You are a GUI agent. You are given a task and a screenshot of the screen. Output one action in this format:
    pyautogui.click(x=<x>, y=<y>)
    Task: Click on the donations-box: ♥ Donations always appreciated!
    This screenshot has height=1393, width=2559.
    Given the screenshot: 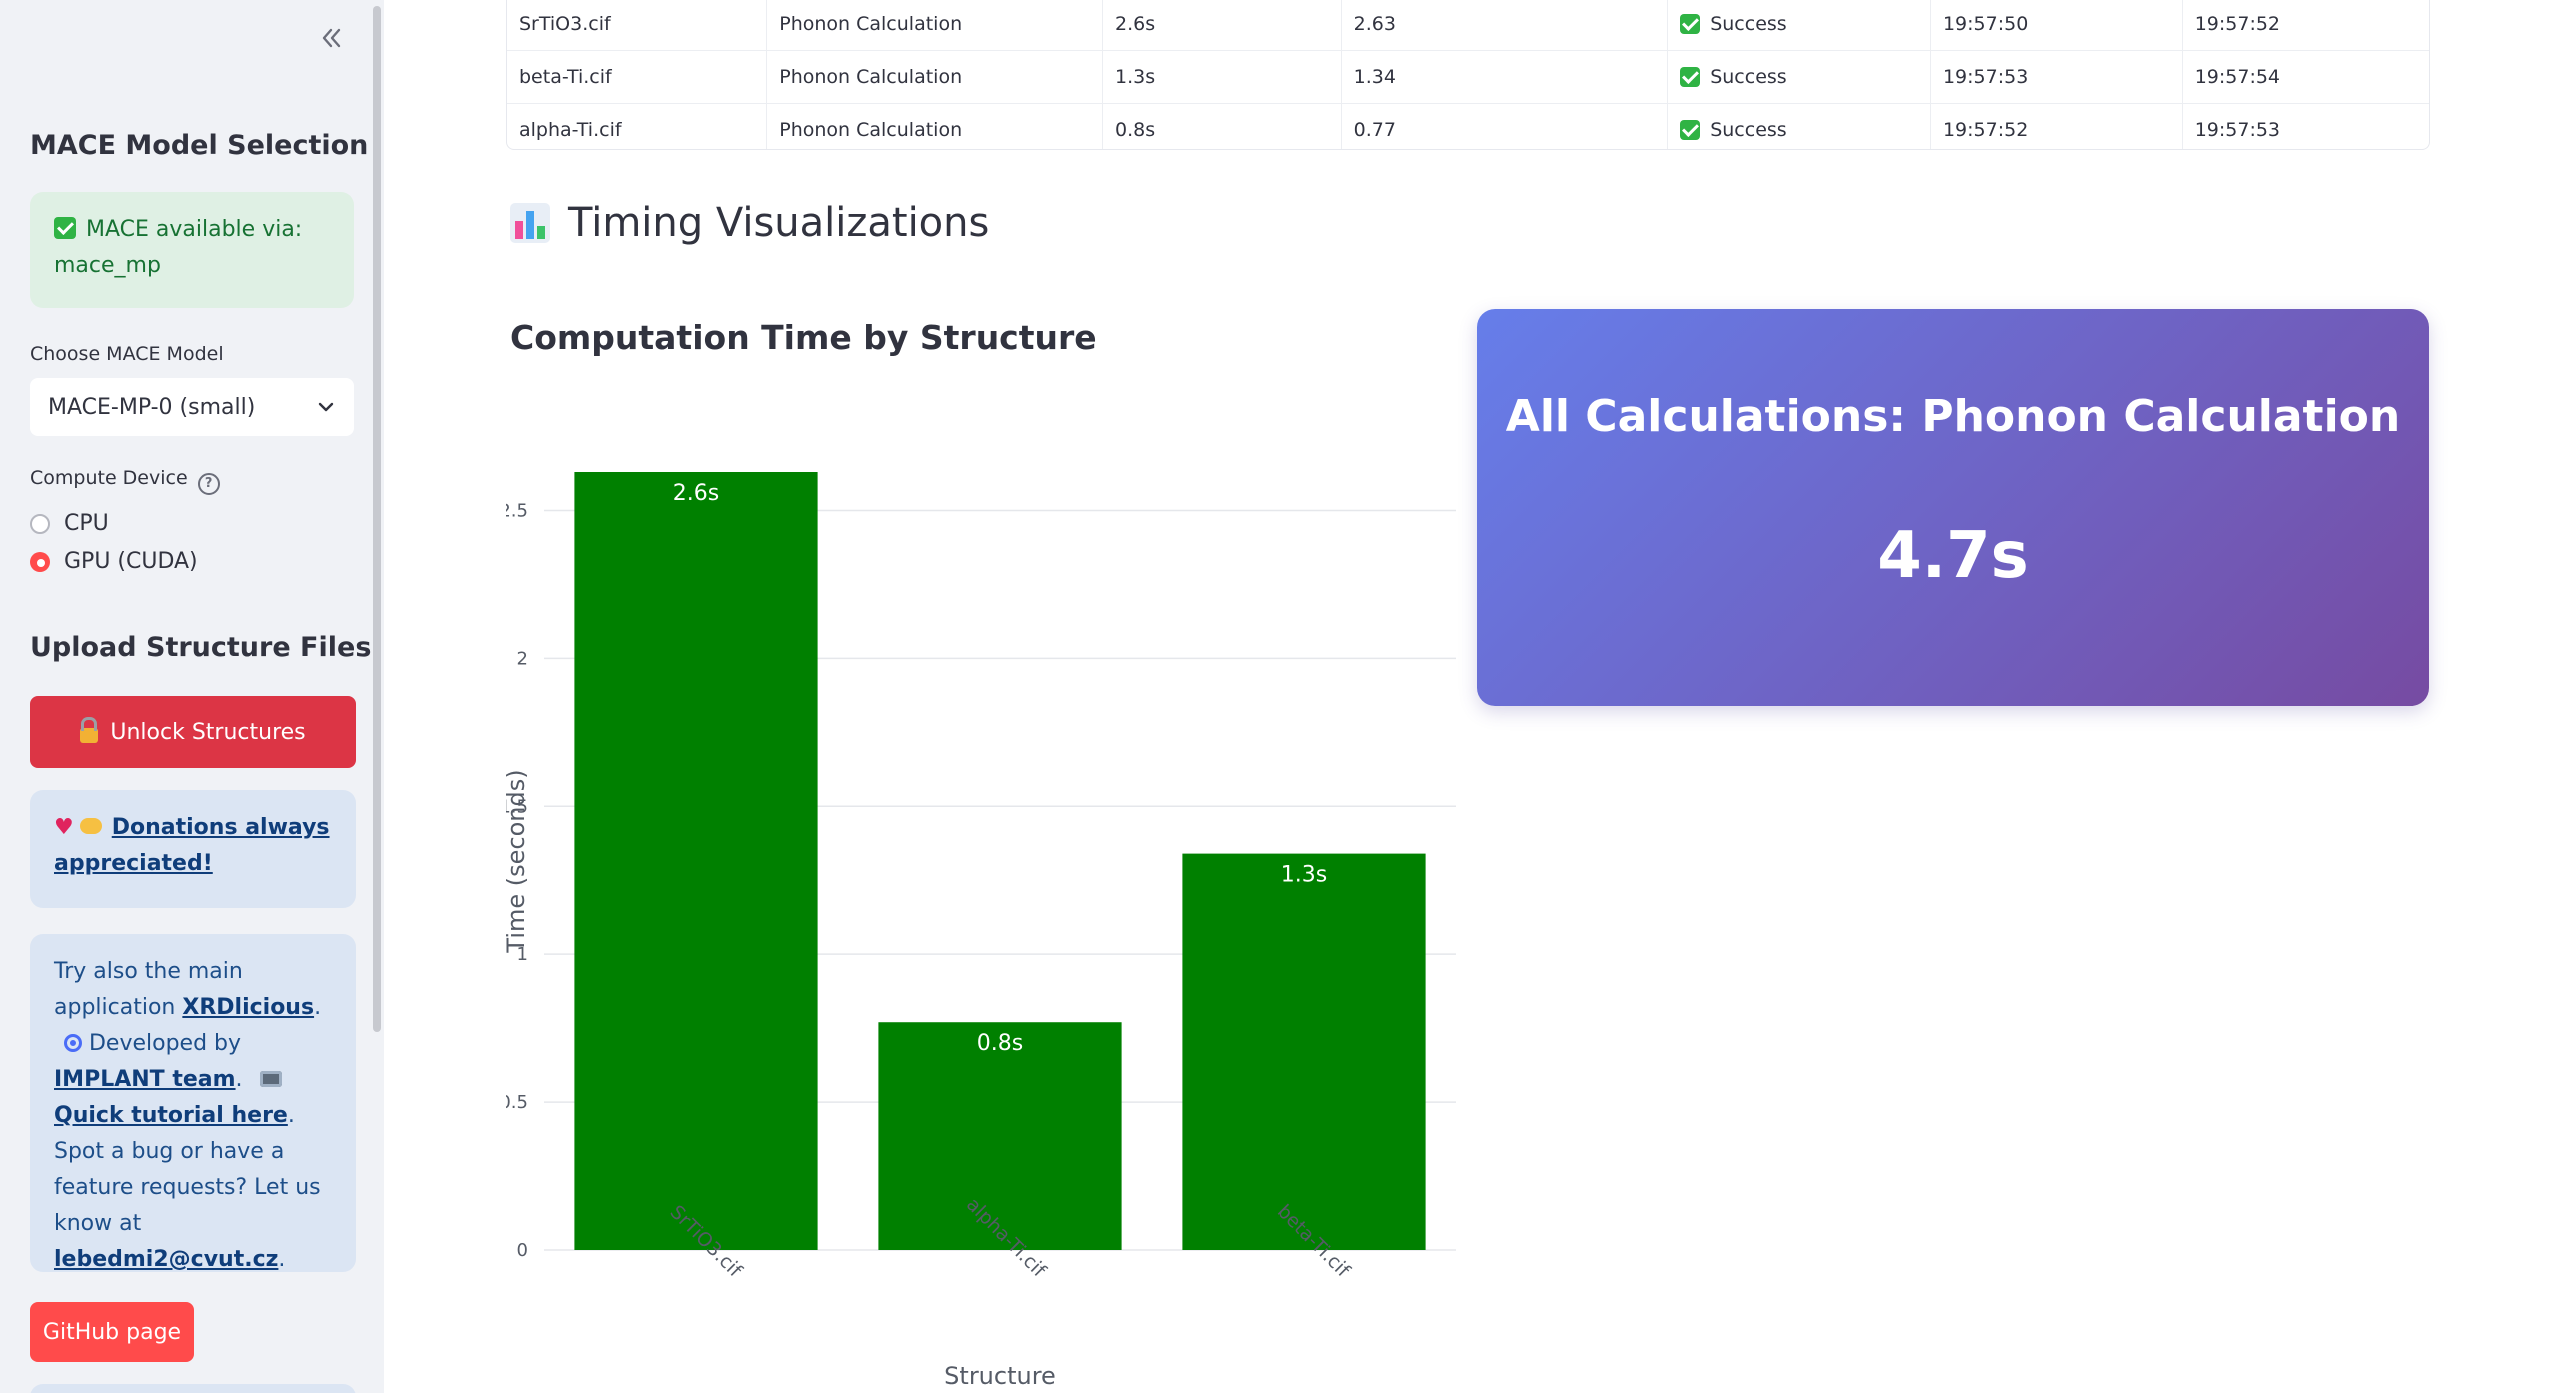 What is the action you would take?
    pyautogui.click(x=193, y=849)
    